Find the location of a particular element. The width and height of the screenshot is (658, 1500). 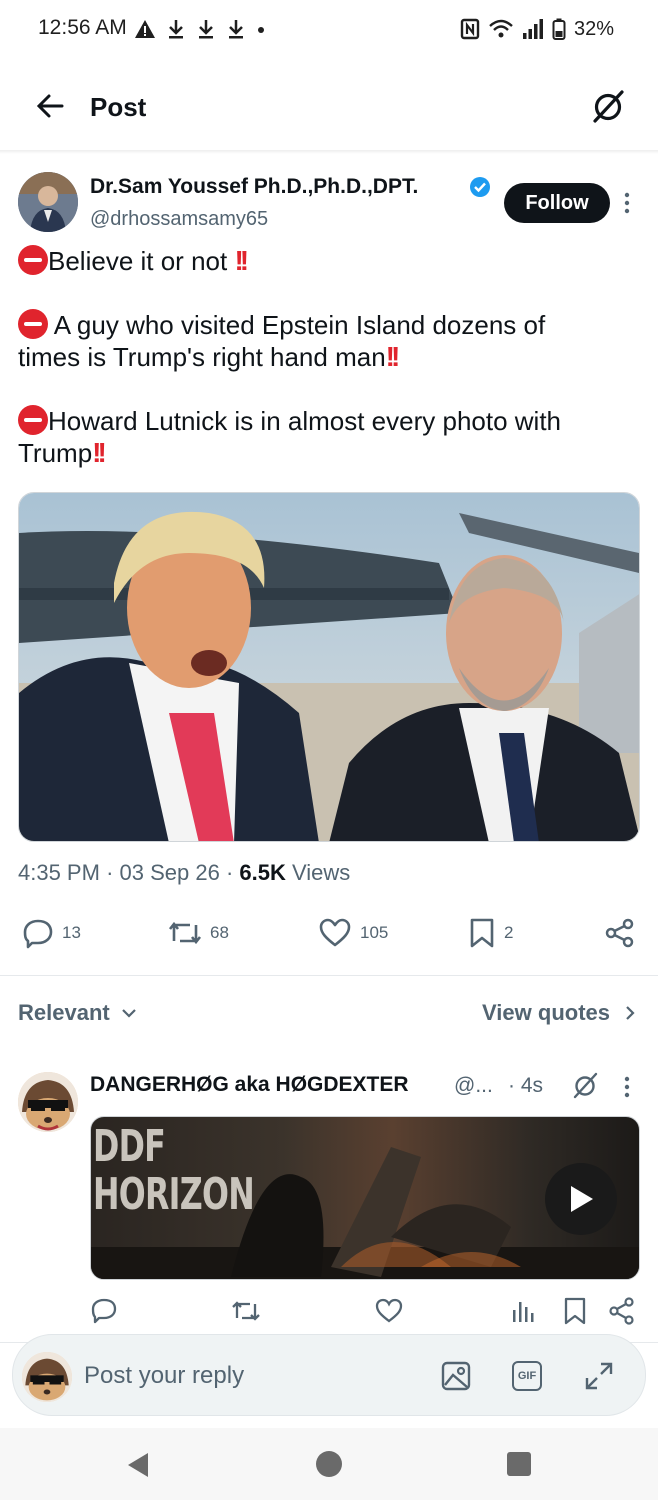

status-notification-icons is located at coordinates (200, 29).